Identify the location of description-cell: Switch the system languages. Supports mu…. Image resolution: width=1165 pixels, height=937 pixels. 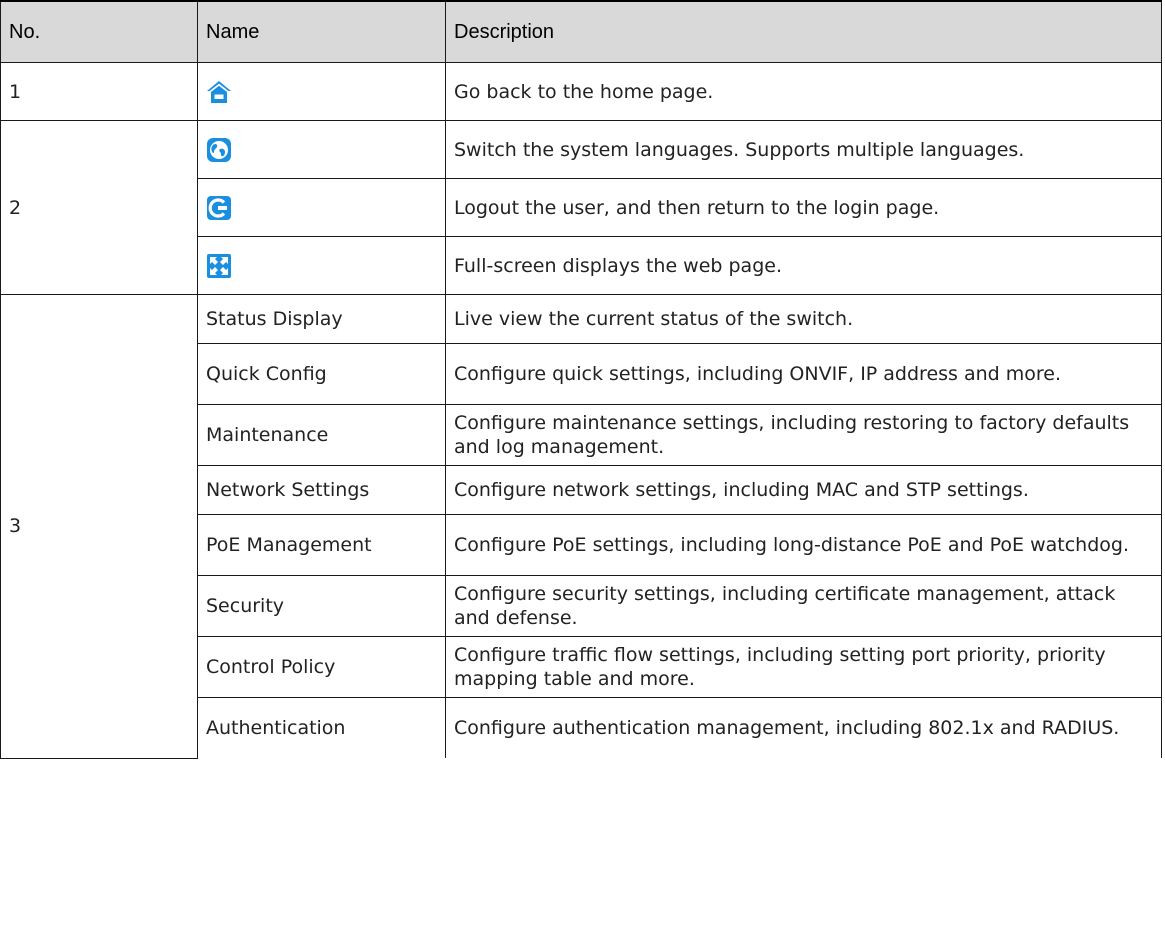
(803, 149).